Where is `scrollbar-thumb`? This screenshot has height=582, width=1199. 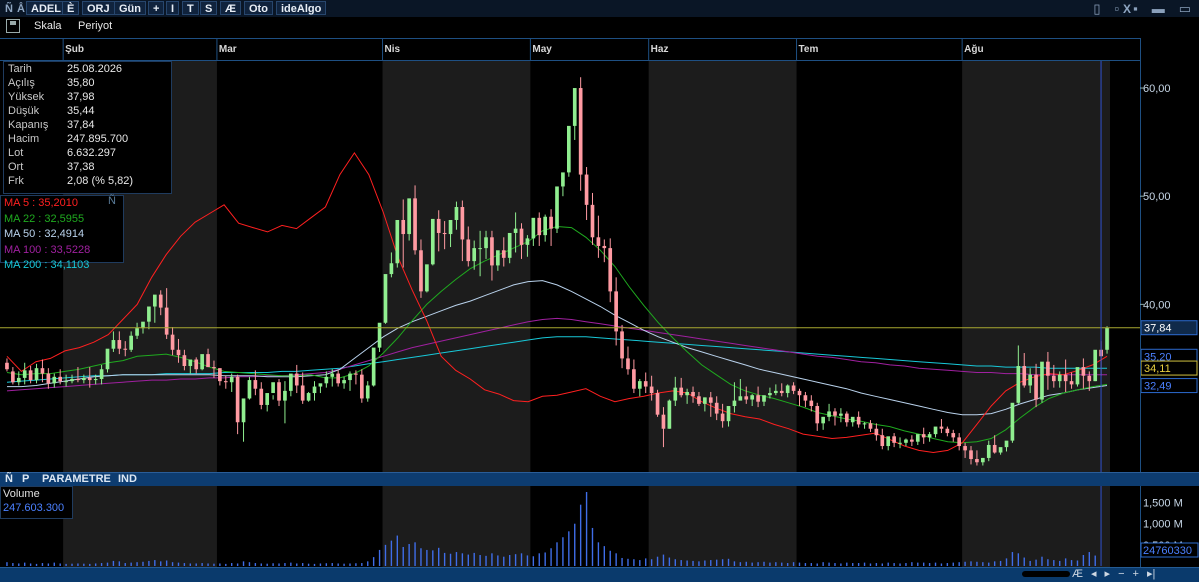 scrollbar-thumb is located at coordinates (1046, 574).